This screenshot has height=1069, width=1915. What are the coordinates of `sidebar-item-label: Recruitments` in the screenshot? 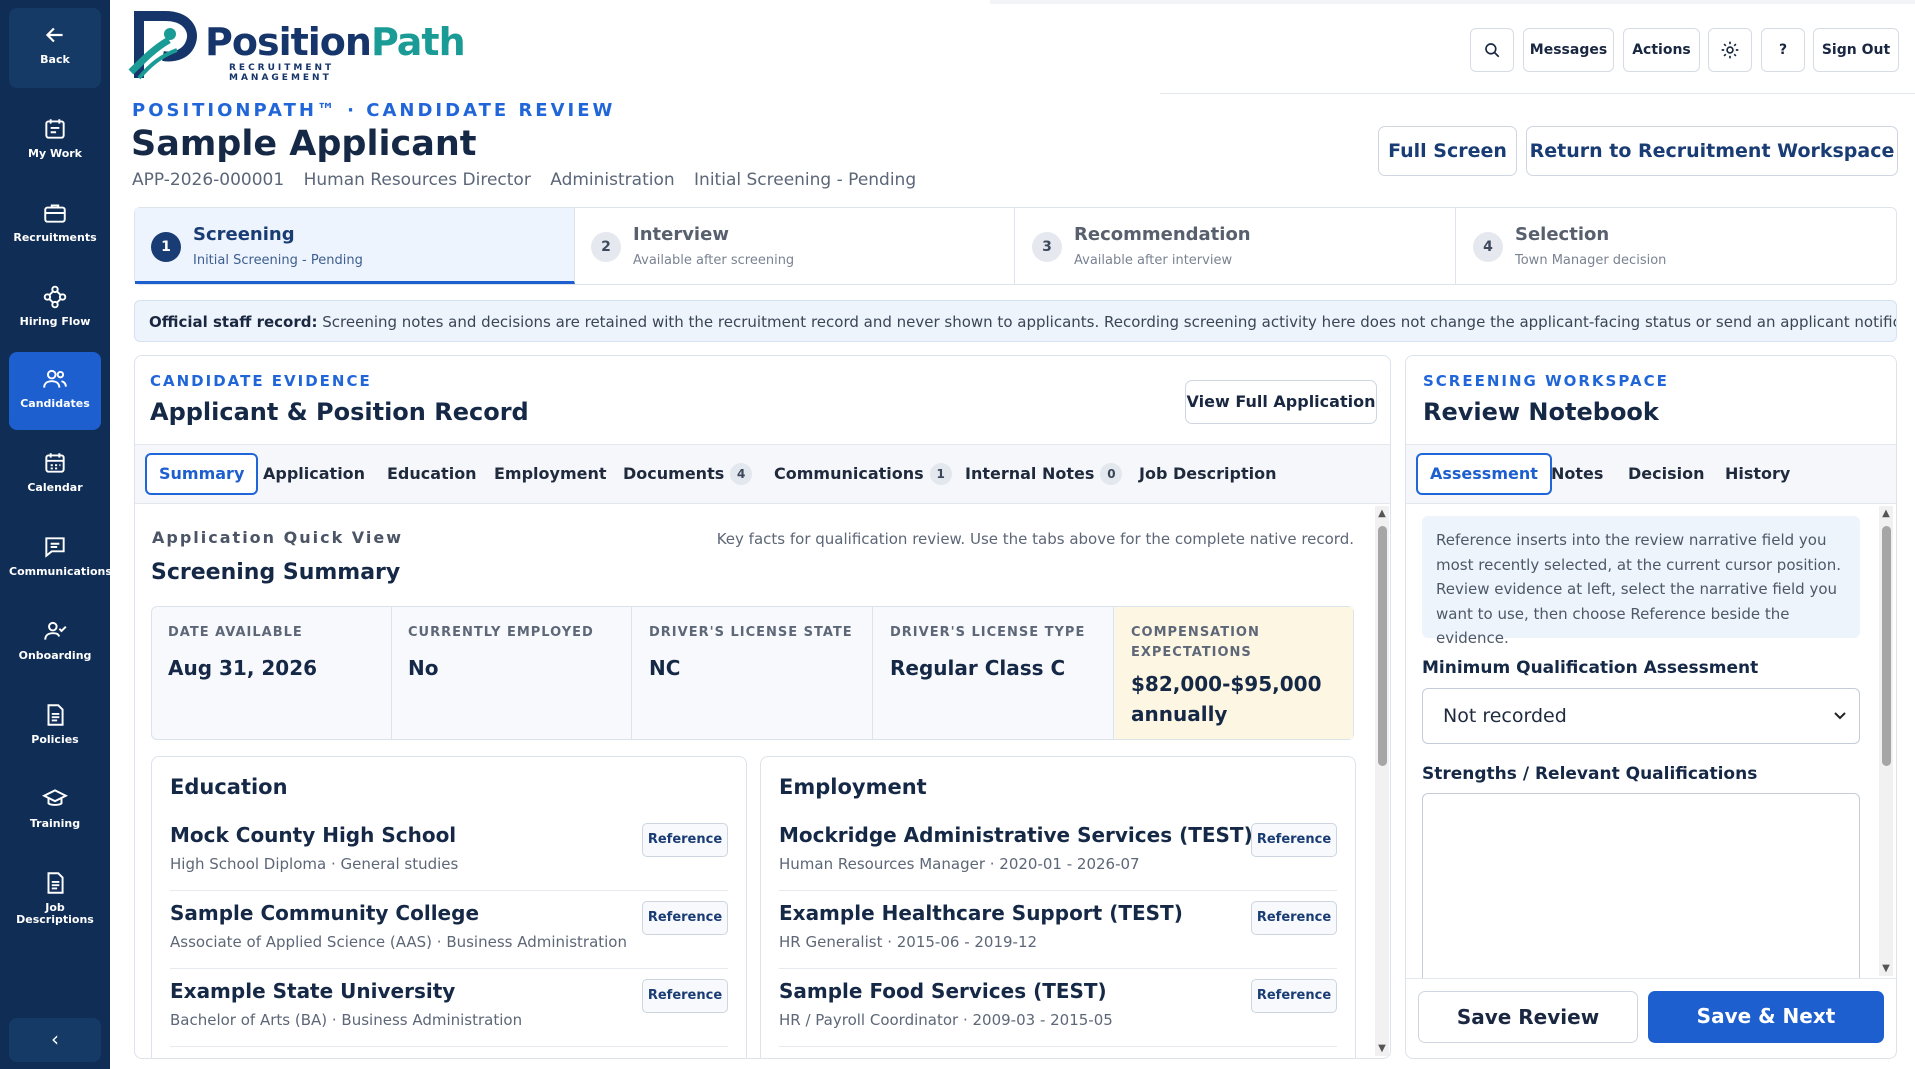 It's located at (55, 237).